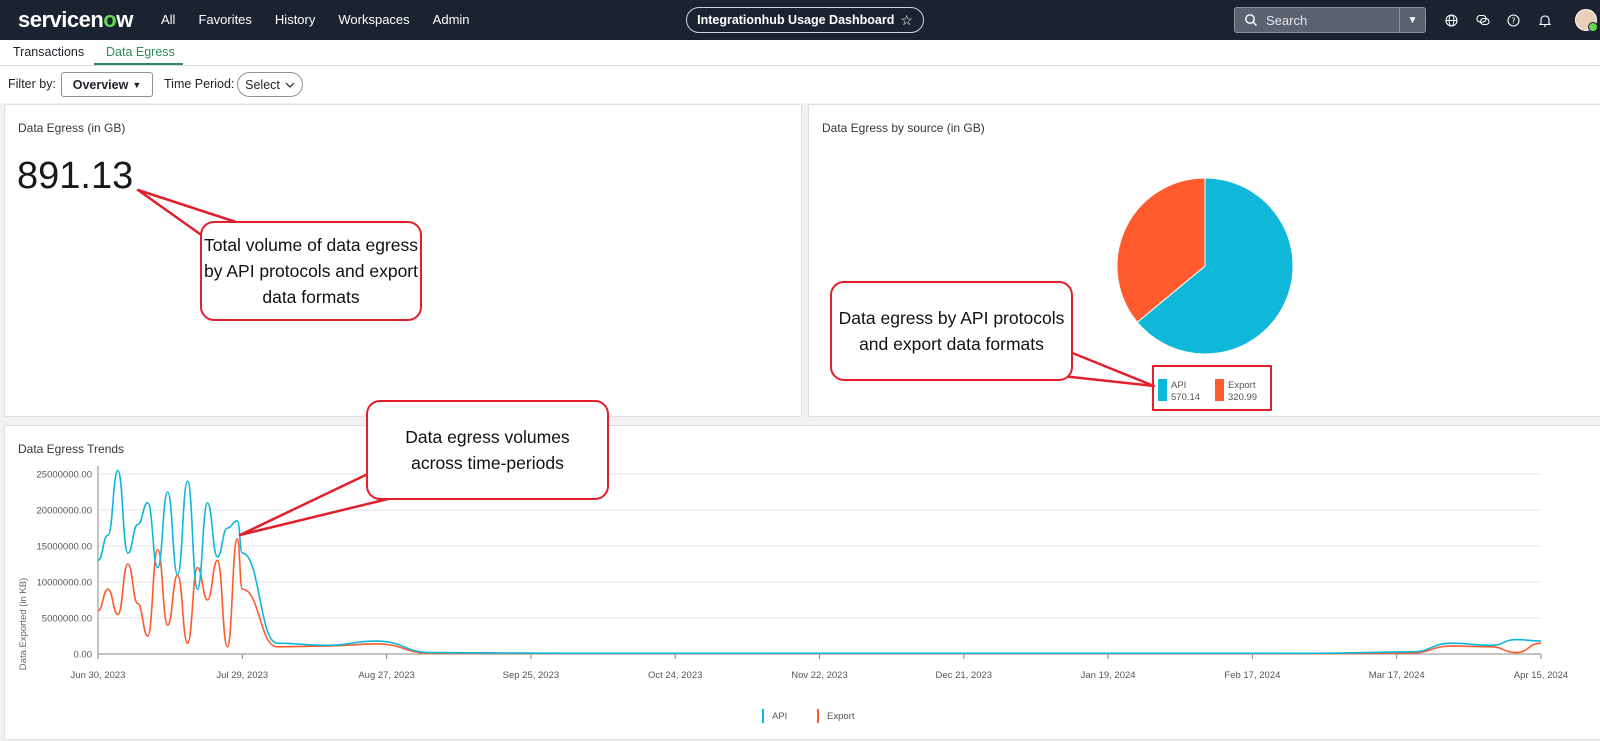 This screenshot has width=1600, height=741. I want to click on nav-all: All, so click(168, 19).